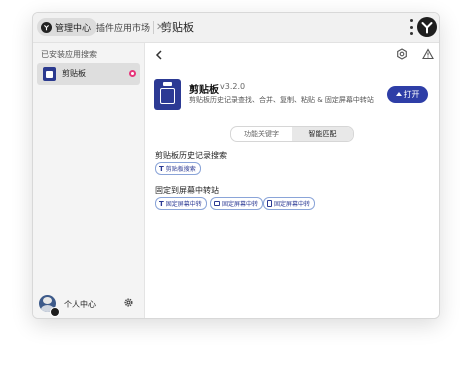  I want to click on upload-icon, so click(398, 93).